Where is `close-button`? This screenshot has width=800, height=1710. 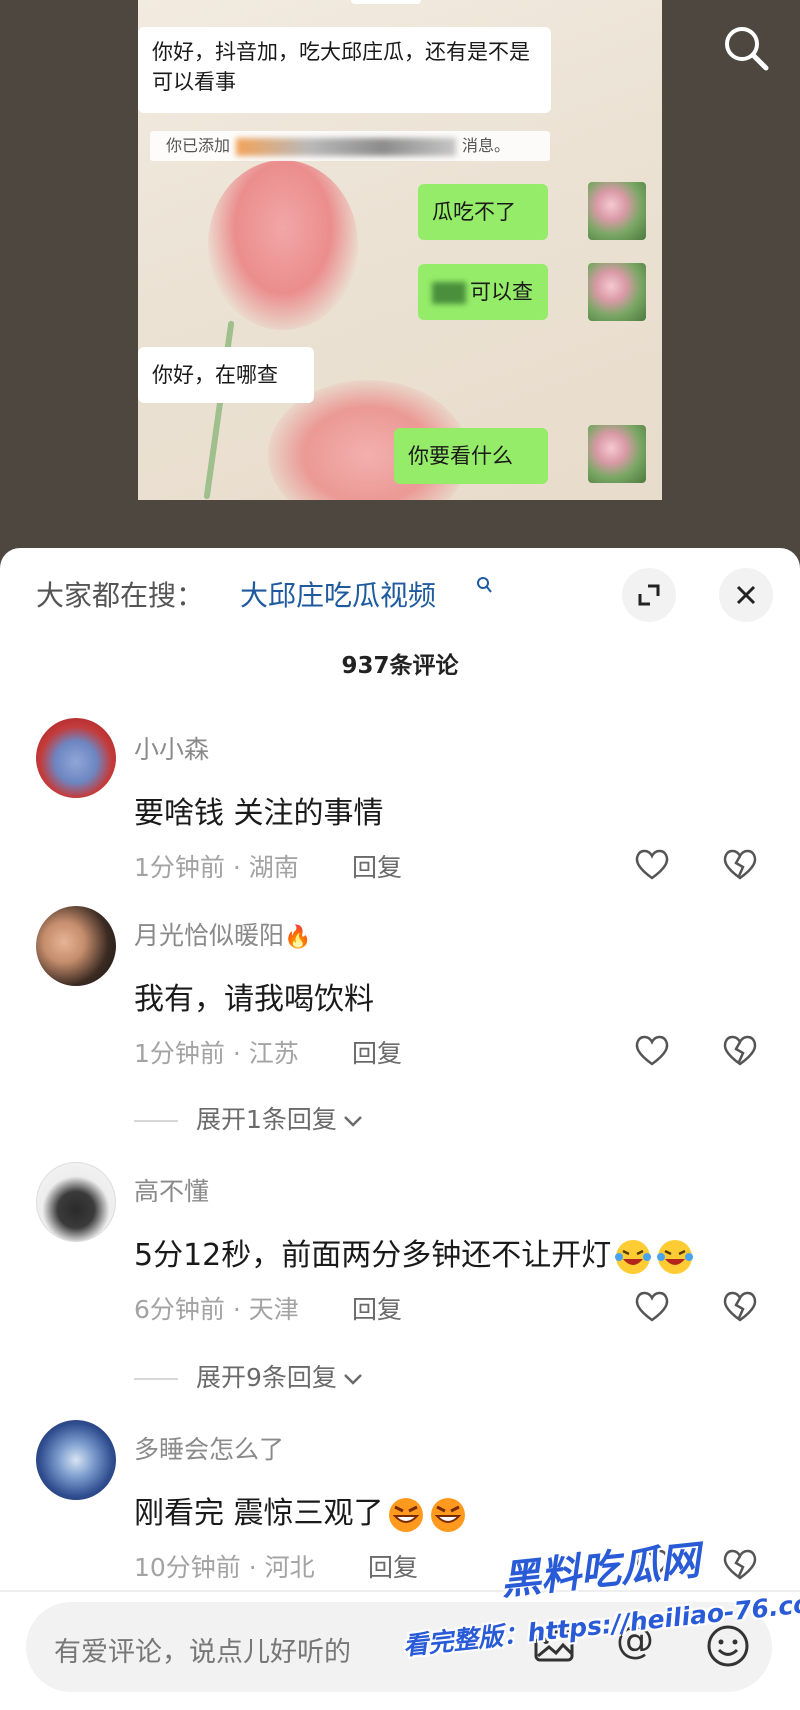
close-button is located at coordinates (746, 595).